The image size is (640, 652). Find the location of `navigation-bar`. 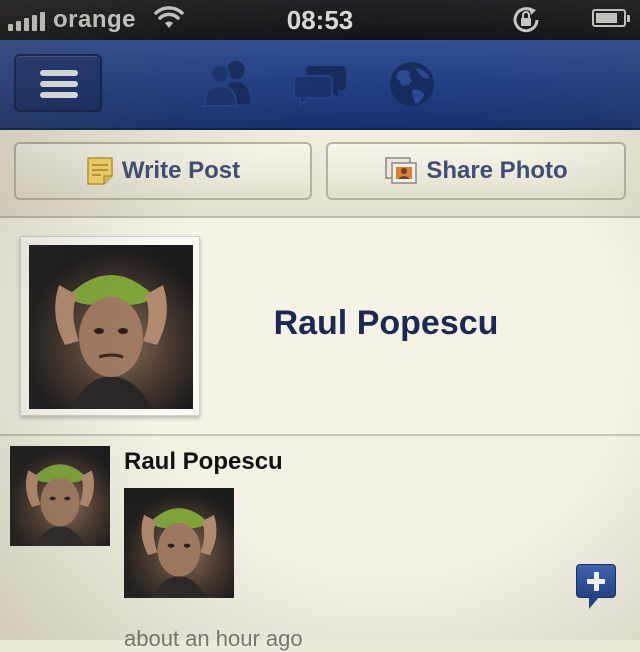

navigation-bar is located at coordinates (320, 85).